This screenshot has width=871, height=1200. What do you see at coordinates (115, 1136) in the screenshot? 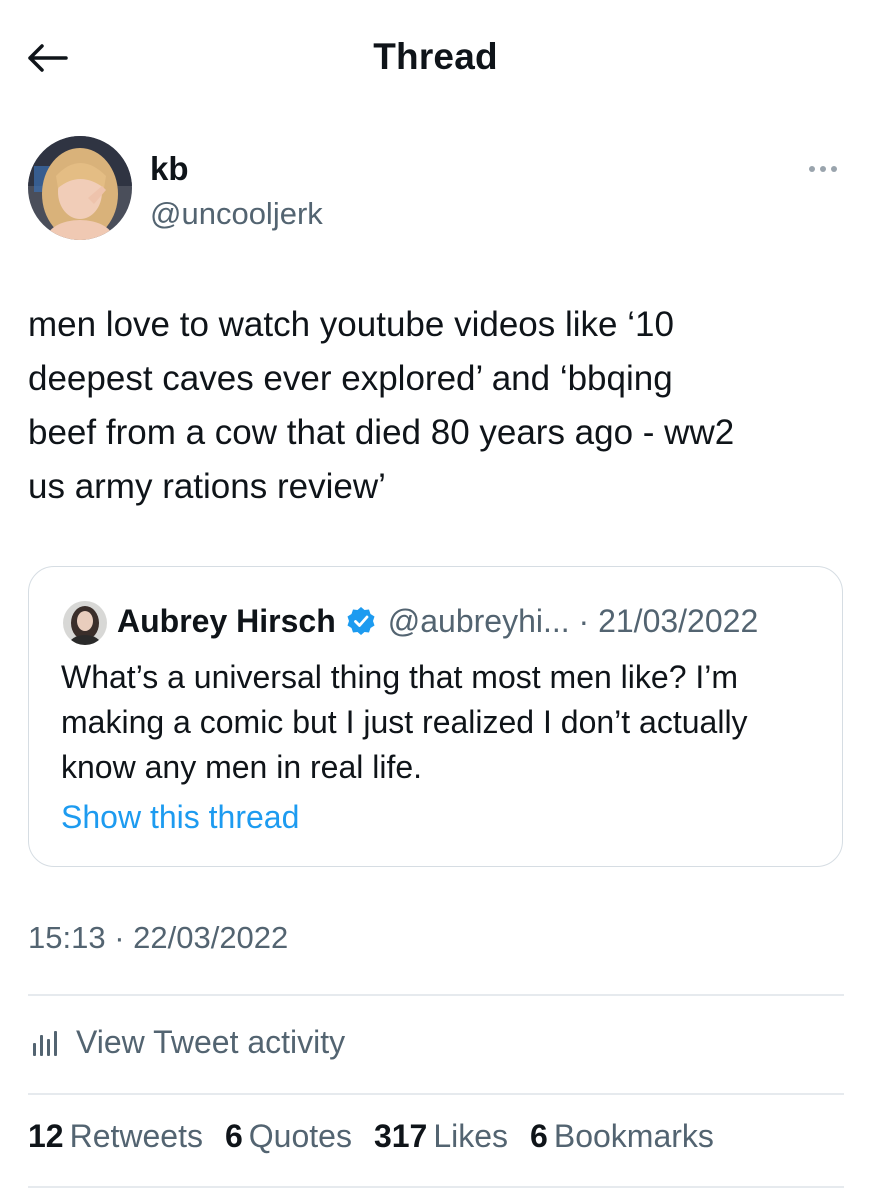
I see `retweets-stat: 12 Retweets` at bounding box center [115, 1136].